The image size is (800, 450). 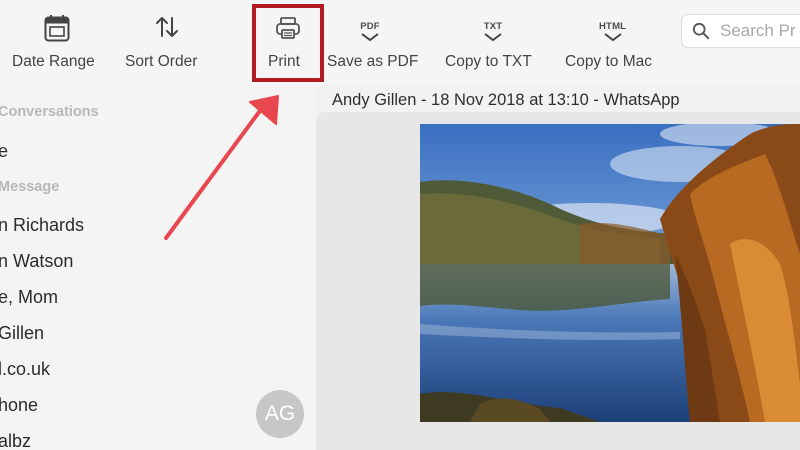 I want to click on sort-order-label: Sort Order, so click(x=161, y=61).